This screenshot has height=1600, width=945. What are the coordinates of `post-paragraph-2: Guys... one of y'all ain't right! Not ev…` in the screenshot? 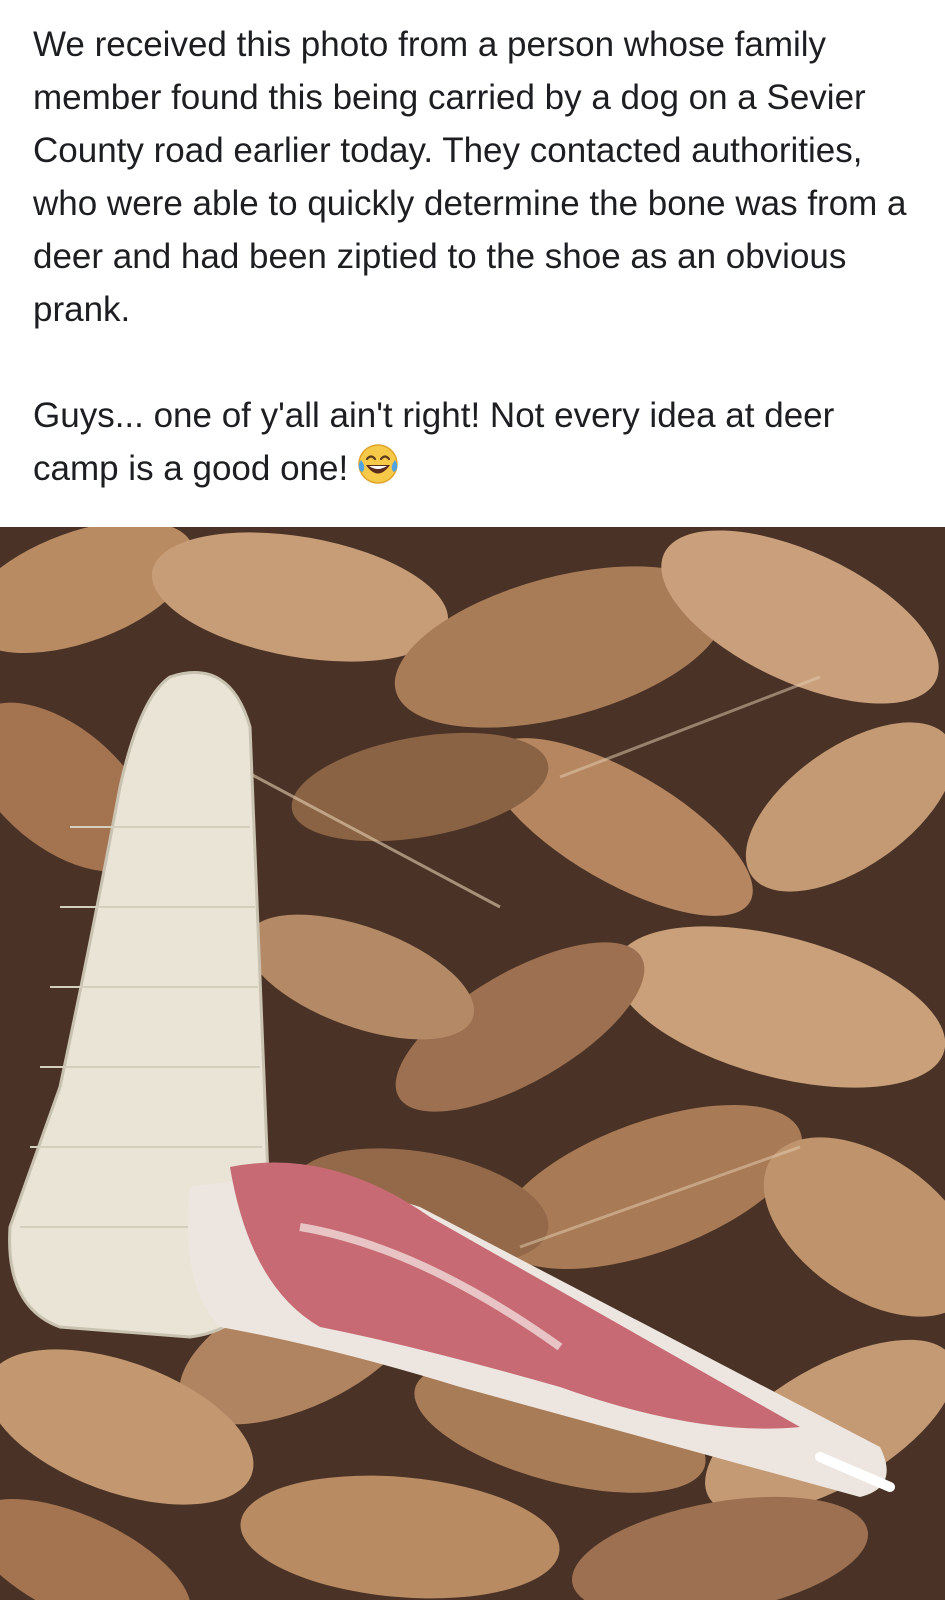 It's located at (478, 442).